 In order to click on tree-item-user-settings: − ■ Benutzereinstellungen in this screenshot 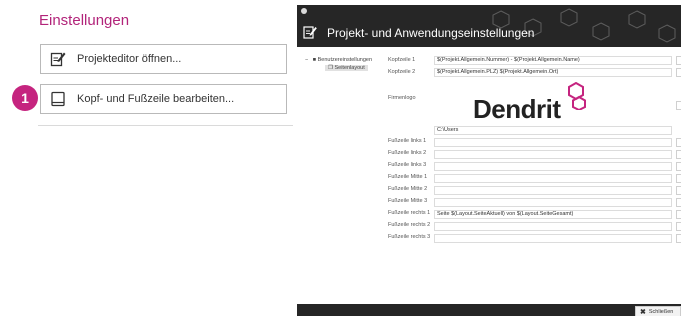, I will do `click(338, 60)`.